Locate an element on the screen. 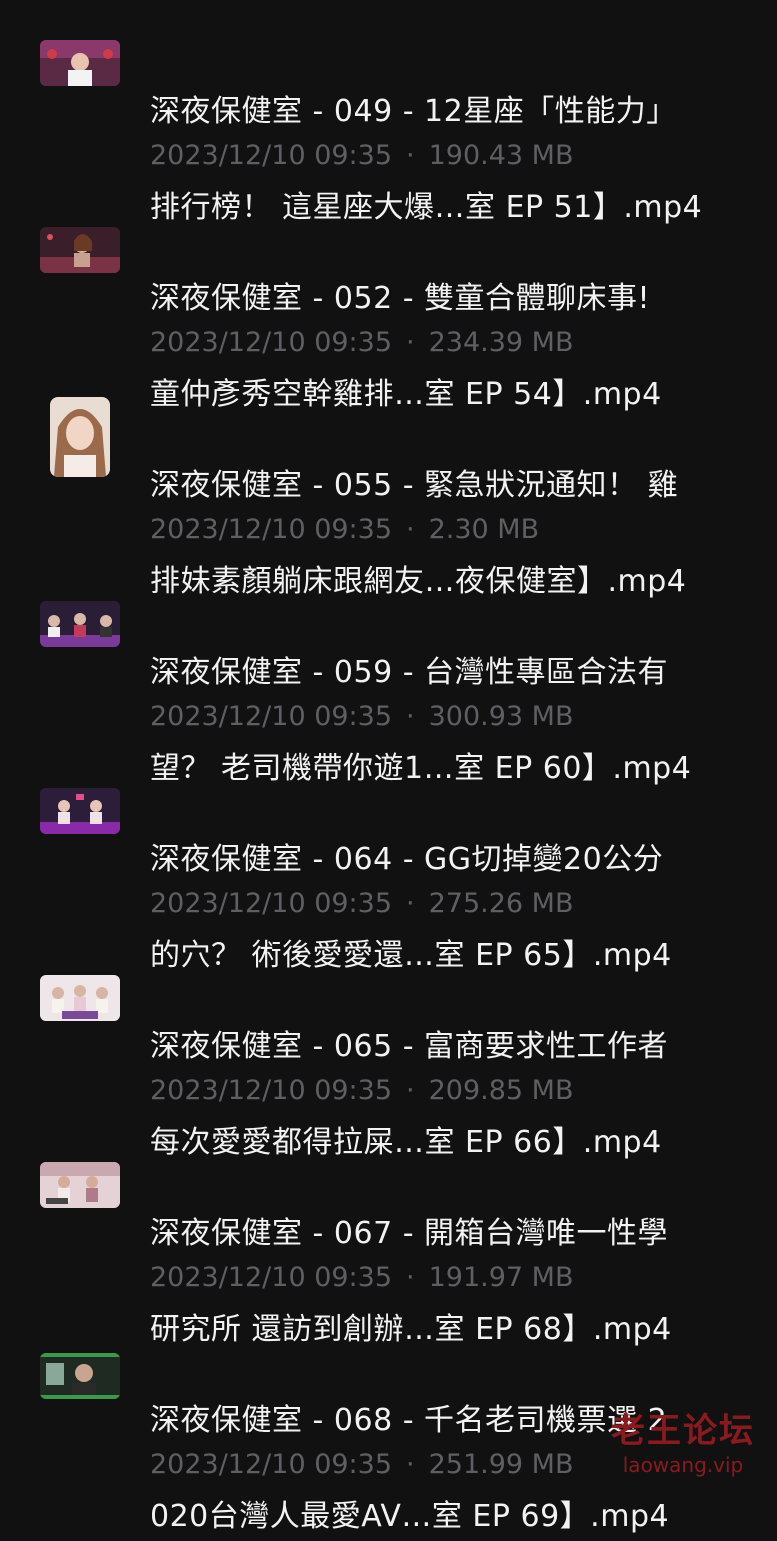 Image resolution: width=777 pixels, height=1541 pixels. file-meta: 2023/12/10 09:35 · 209.85 MB is located at coordinates (361, 1091).